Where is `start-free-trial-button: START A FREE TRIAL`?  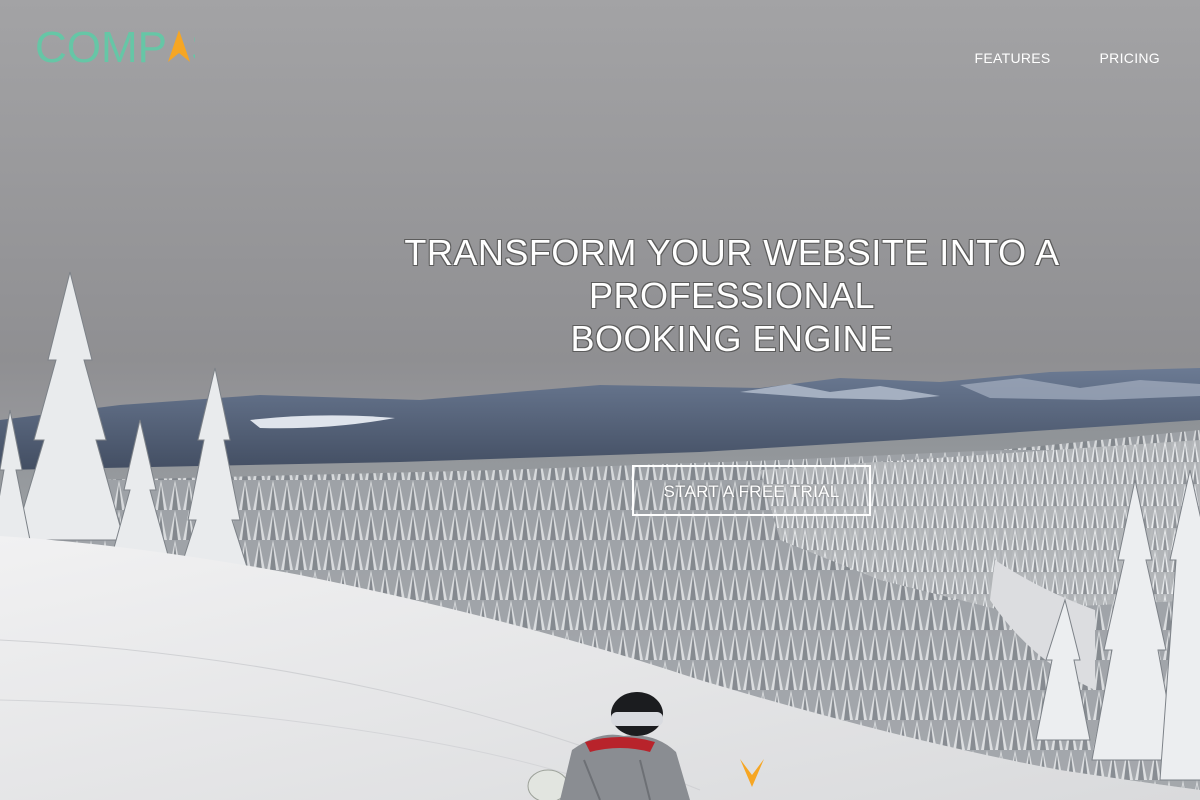
start-free-trial-button: START A FREE TRIAL is located at coordinates (751, 490).